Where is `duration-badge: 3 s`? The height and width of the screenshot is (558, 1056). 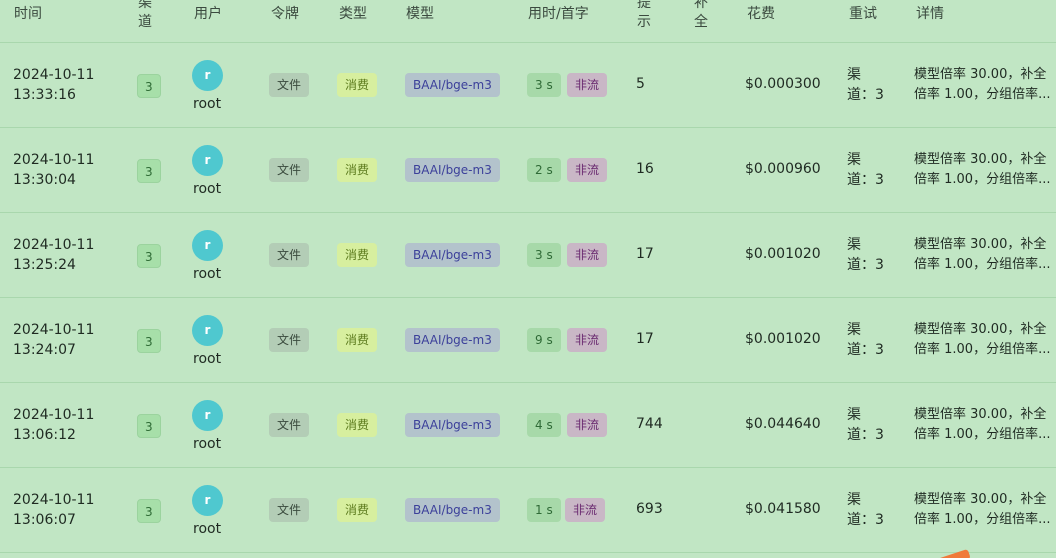
duration-badge: 3 s is located at coordinates (544, 255).